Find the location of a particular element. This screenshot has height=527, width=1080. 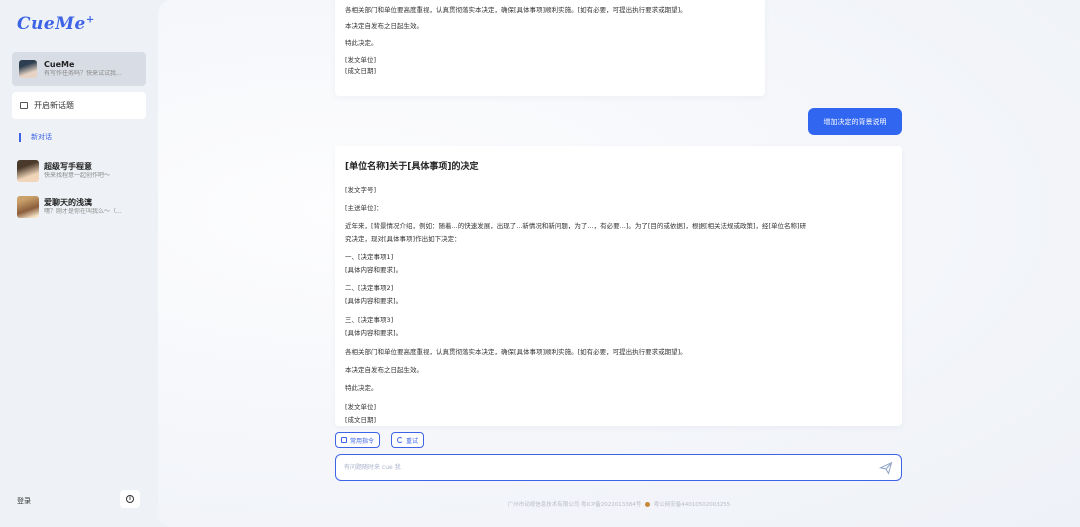

retry-button: 重试 is located at coordinates (408, 440).